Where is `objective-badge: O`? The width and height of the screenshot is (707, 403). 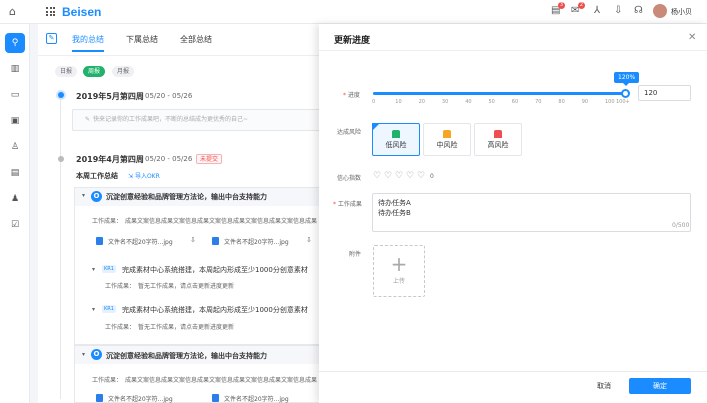 objective-badge: O is located at coordinates (96, 196).